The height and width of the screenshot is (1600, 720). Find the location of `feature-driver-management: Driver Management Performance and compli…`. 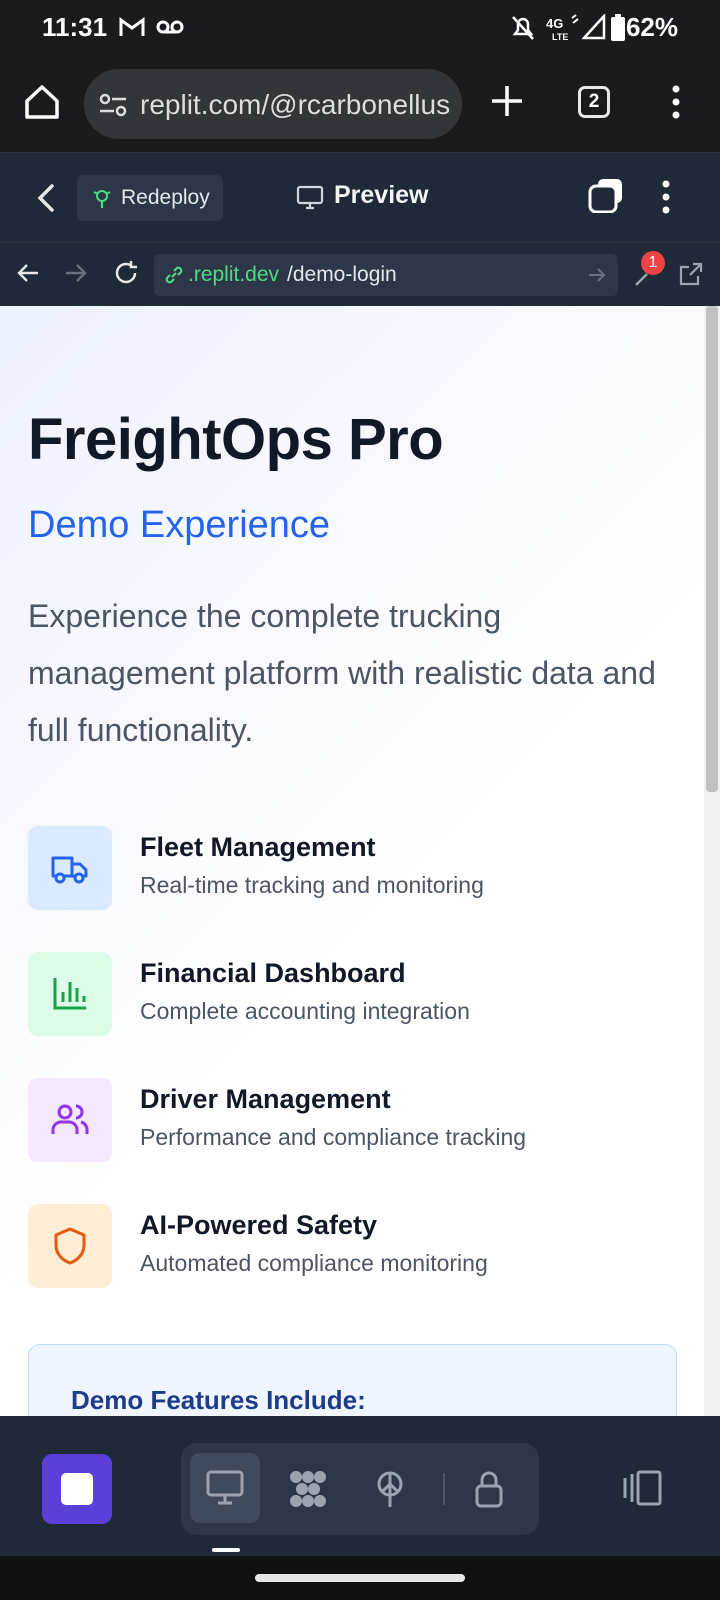

feature-driver-management: Driver Management Performance and compli… is located at coordinates (353, 1120).